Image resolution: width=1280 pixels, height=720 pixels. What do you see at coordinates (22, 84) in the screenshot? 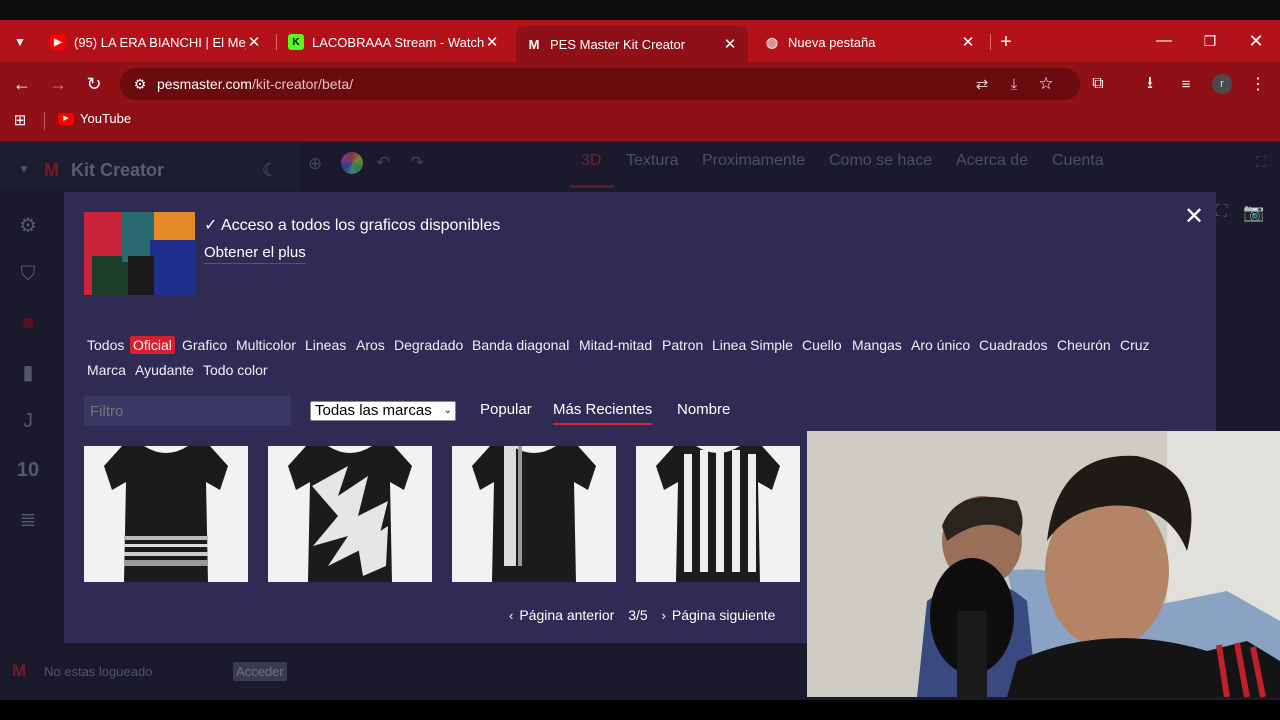
I see `back-icon: ←` at bounding box center [22, 84].